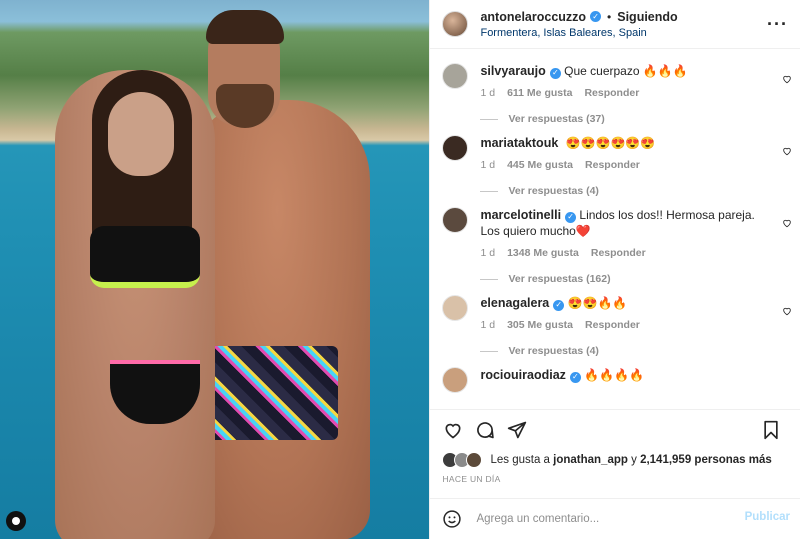 Image resolution: width=800 pixels, height=539 pixels. Describe the element at coordinates (512, 71) in the screenshot. I see `commenter-username: silvyaraujo` at that location.